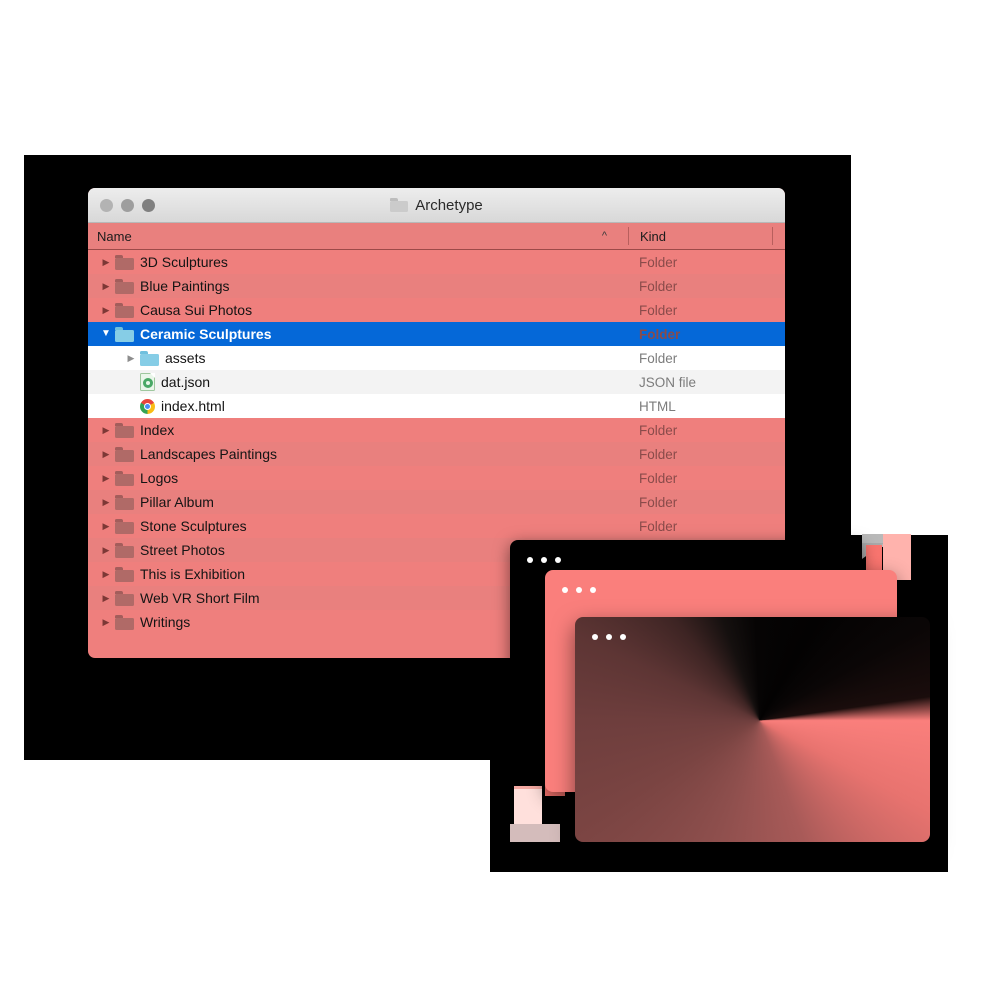 Image resolution: width=1008 pixels, height=1008 pixels. What do you see at coordinates (399, 205) in the screenshot?
I see `folder-icon` at bounding box center [399, 205].